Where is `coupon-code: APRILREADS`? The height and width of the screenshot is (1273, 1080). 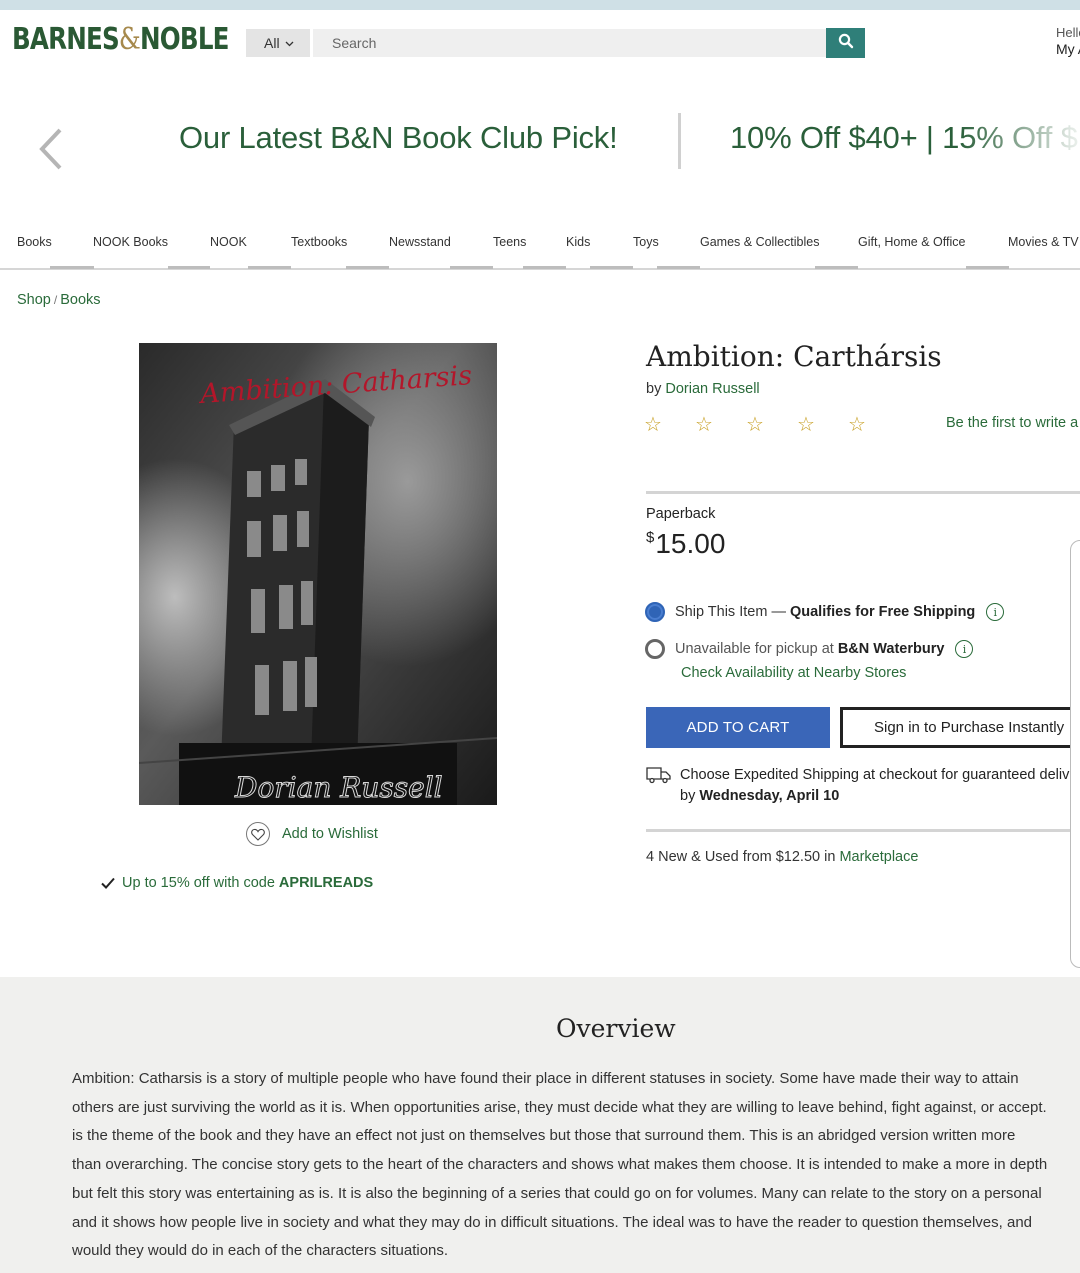
coupon-code: APRILREADS is located at coordinates (326, 883).